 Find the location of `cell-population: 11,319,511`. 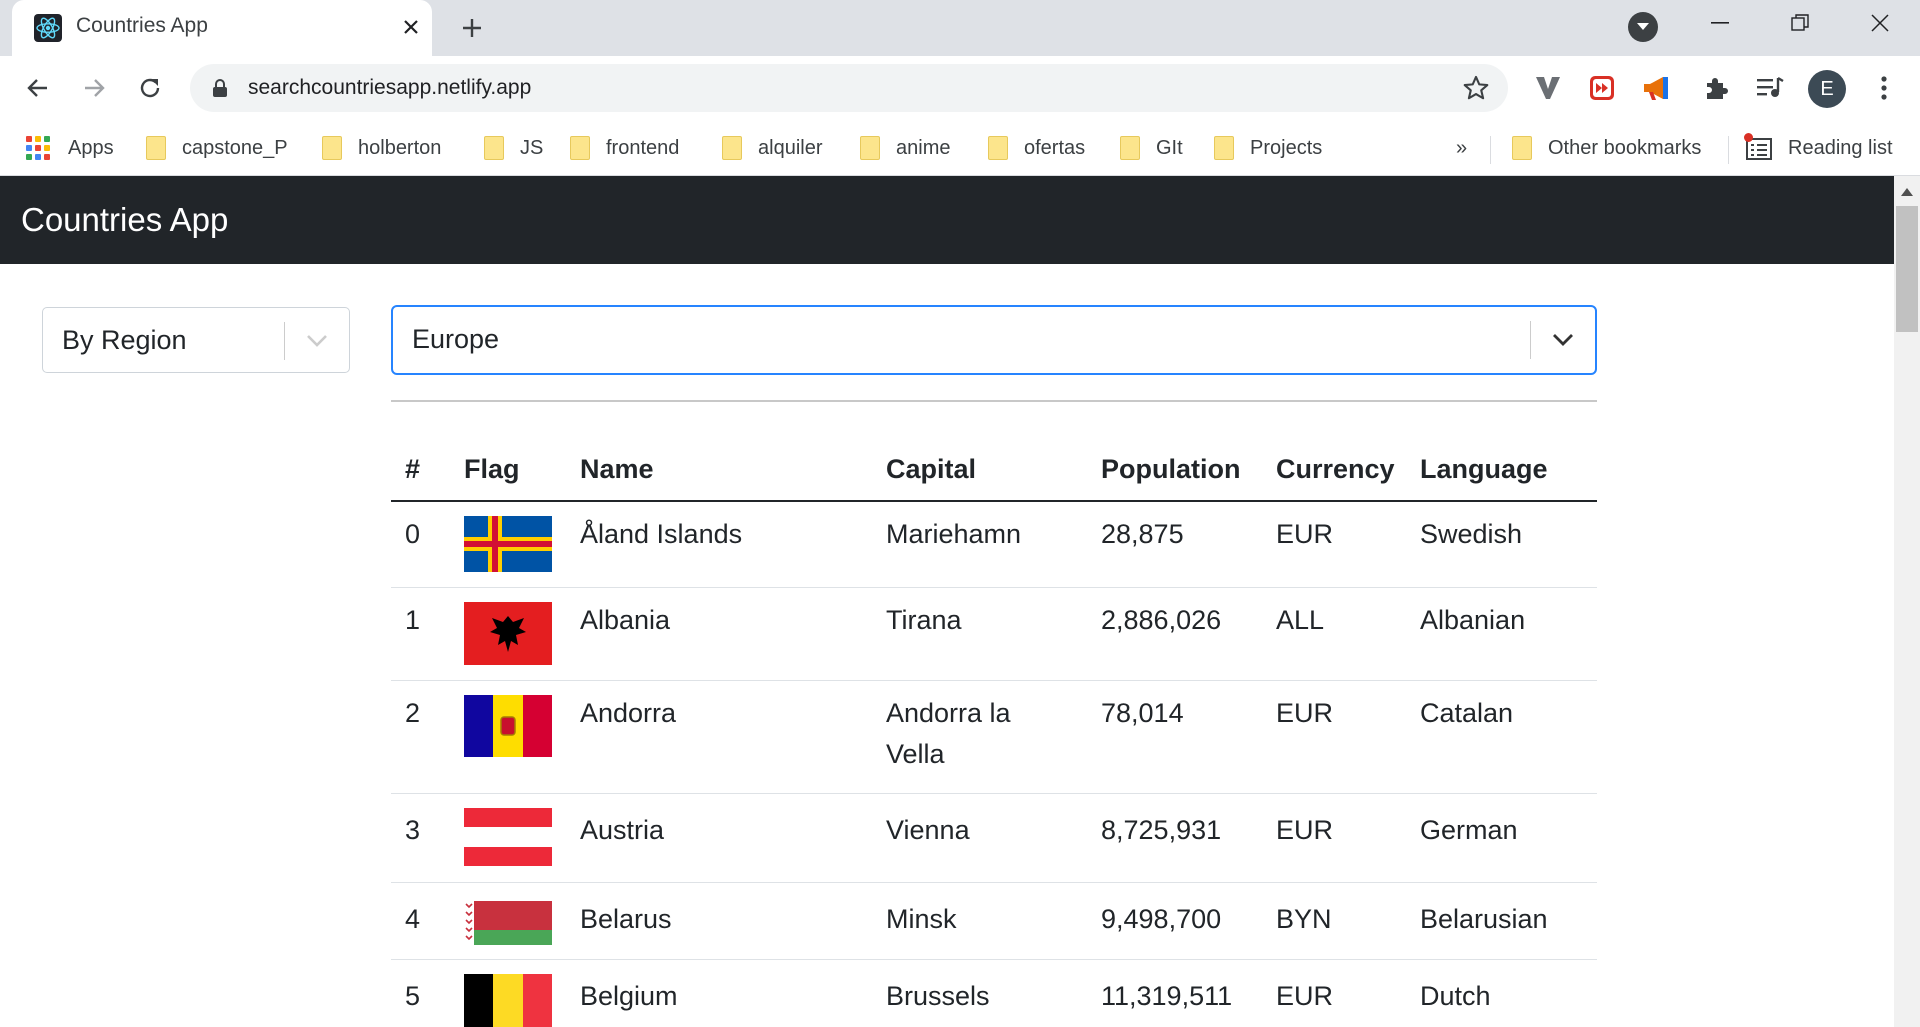

cell-population: 11,319,511 is located at coordinates (1167, 996).